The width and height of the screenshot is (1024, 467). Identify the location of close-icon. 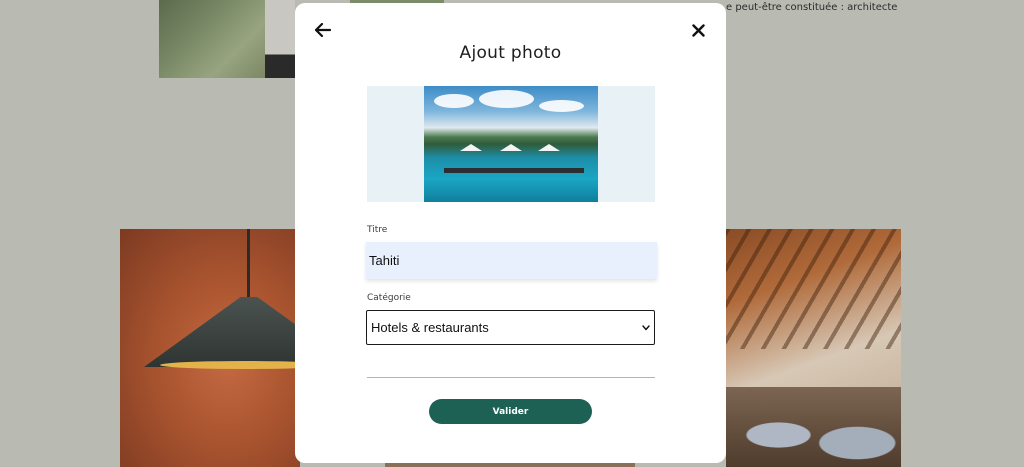
(698, 30).